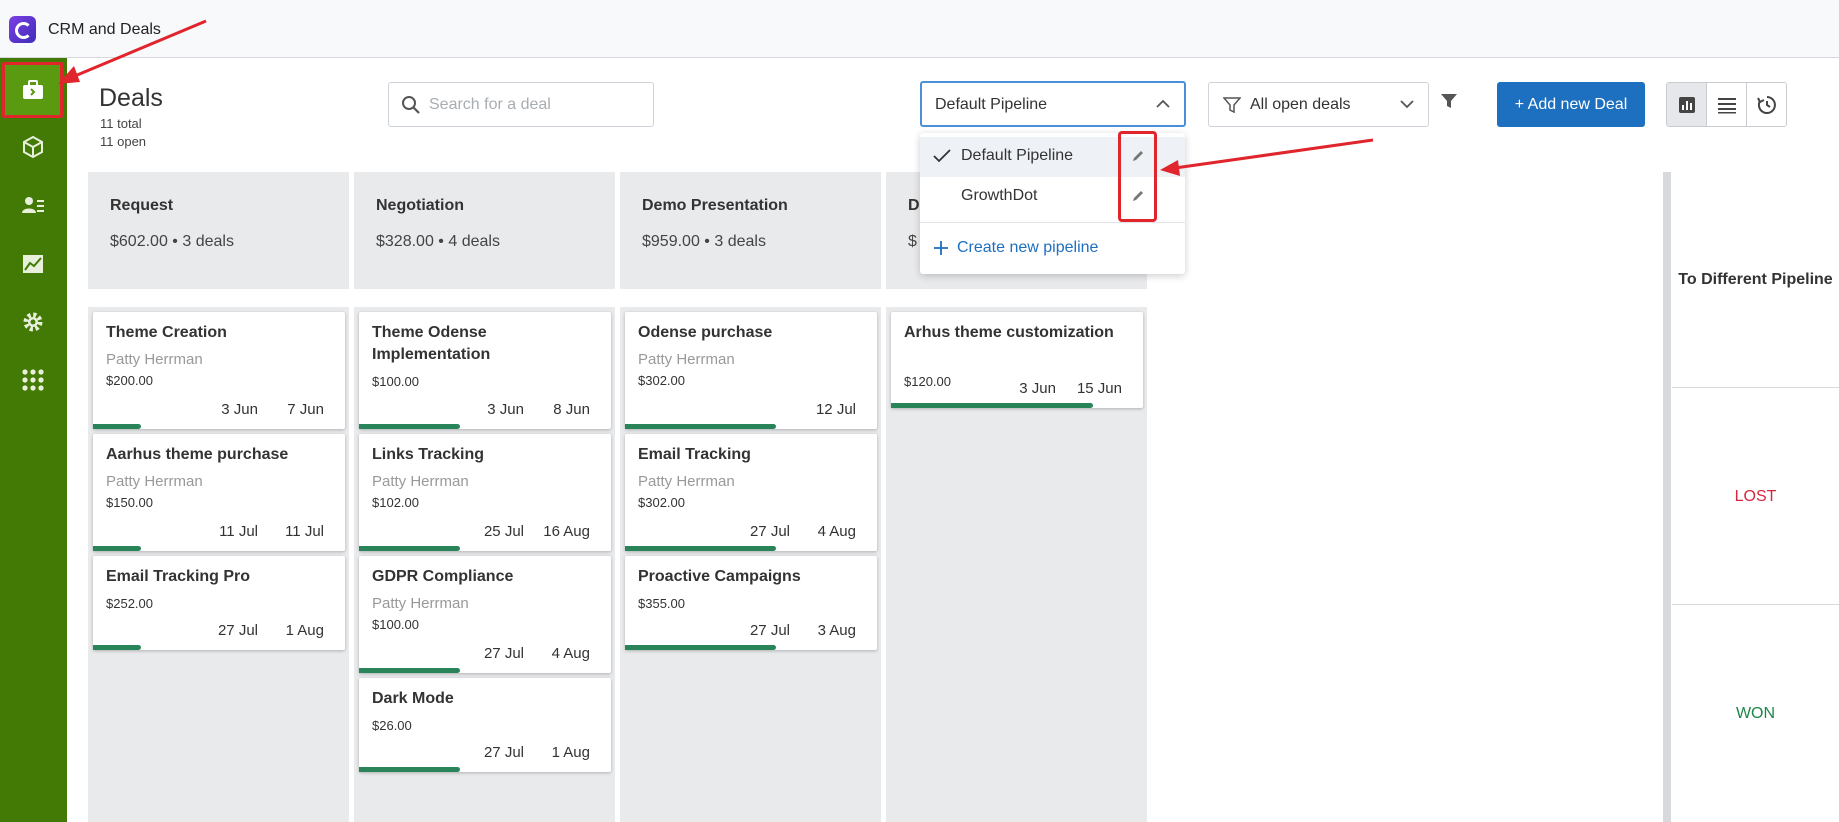 This screenshot has width=1839, height=822. Describe the element at coordinates (1052, 222) in the screenshot. I see `dropdown-divider` at that location.